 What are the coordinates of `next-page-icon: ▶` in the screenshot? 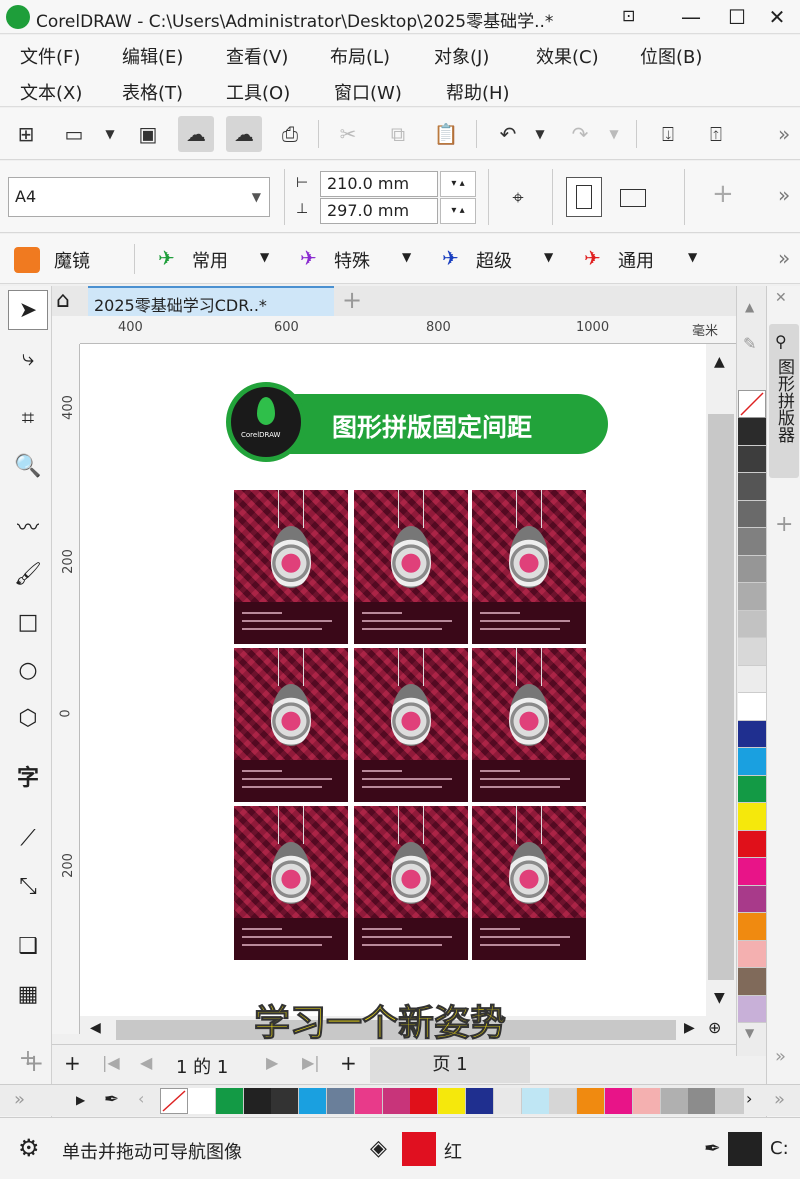 It's located at (272, 1062).